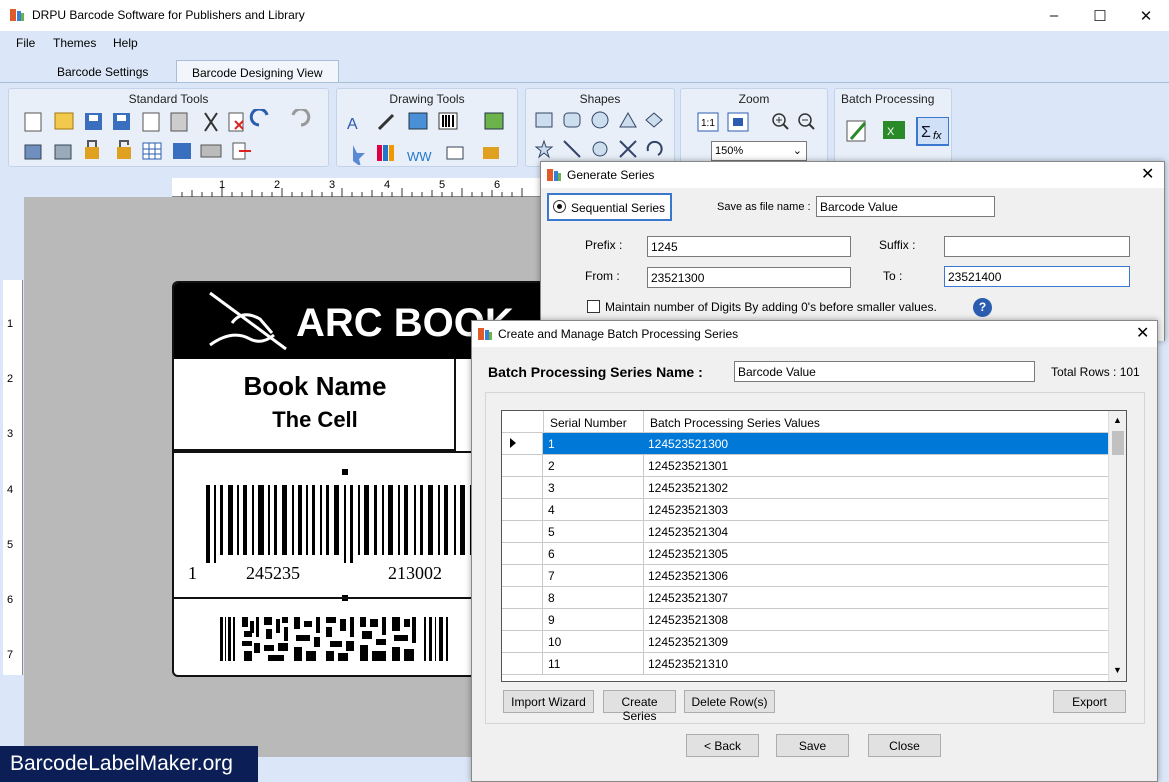 This screenshot has height=782, width=1169. What do you see at coordinates (74, 43) in the screenshot?
I see `menu-themes: Themes` at bounding box center [74, 43].